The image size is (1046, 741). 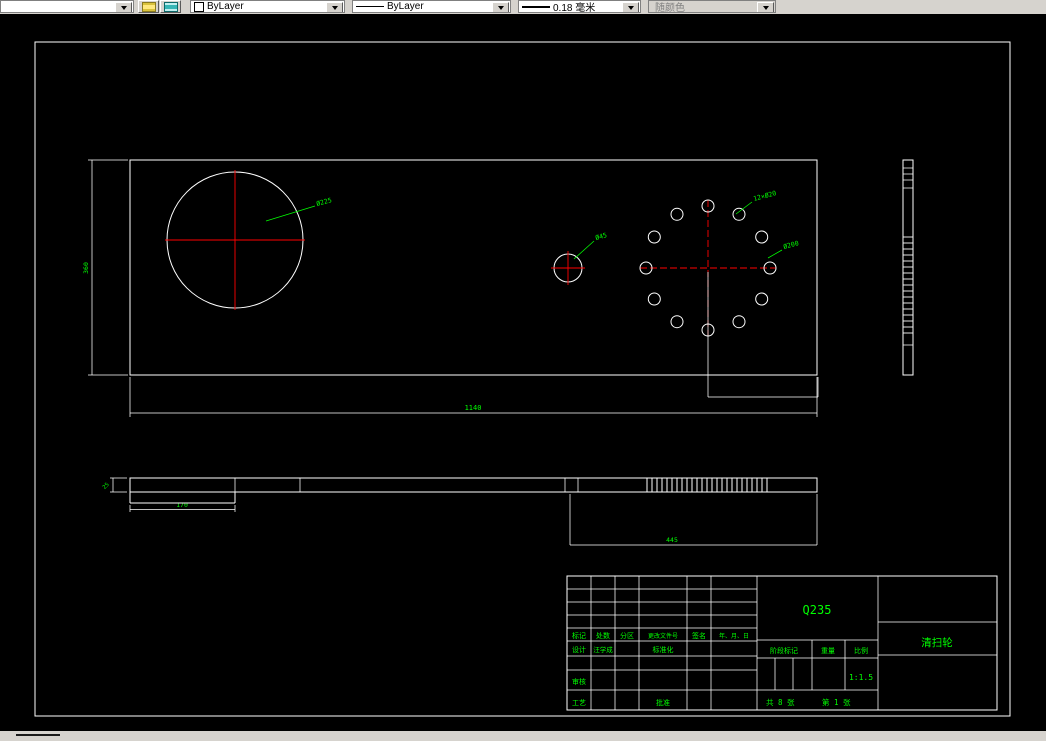 What do you see at coordinates (579, 635) in the screenshot?
I see `tb-mark: 标记` at bounding box center [579, 635].